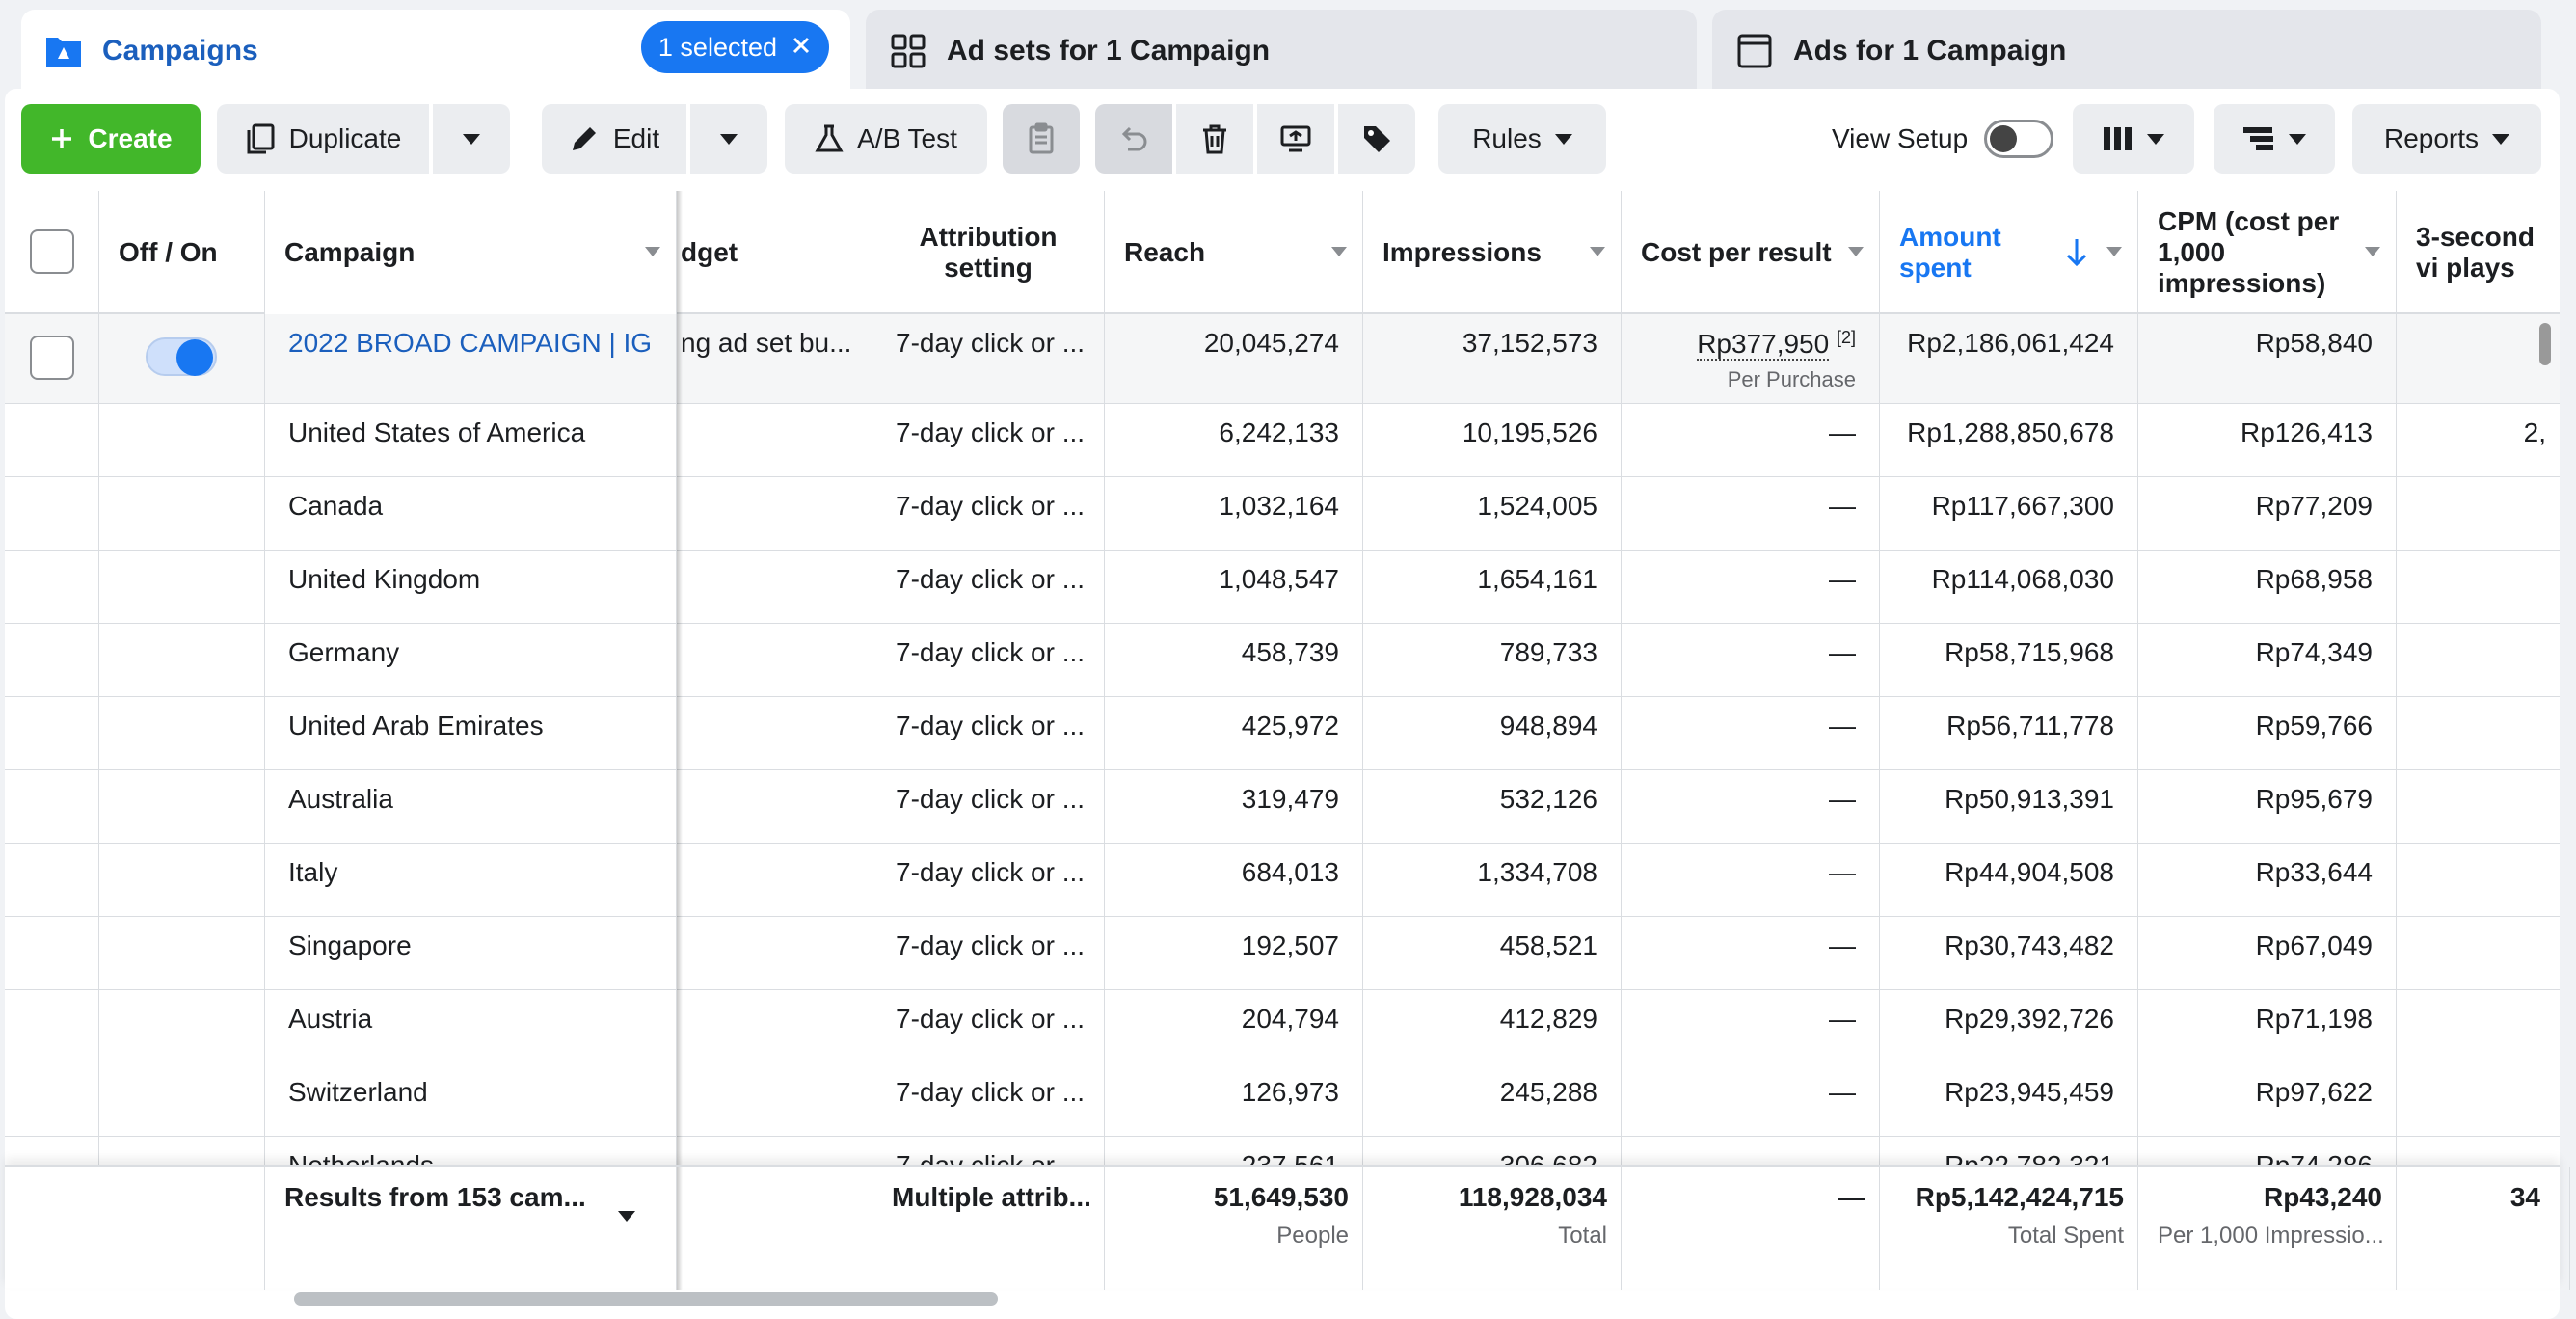  Describe the element at coordinates (2267, 358) in the screenshot. I see `cpm-cell: Rp58,840` at that location.